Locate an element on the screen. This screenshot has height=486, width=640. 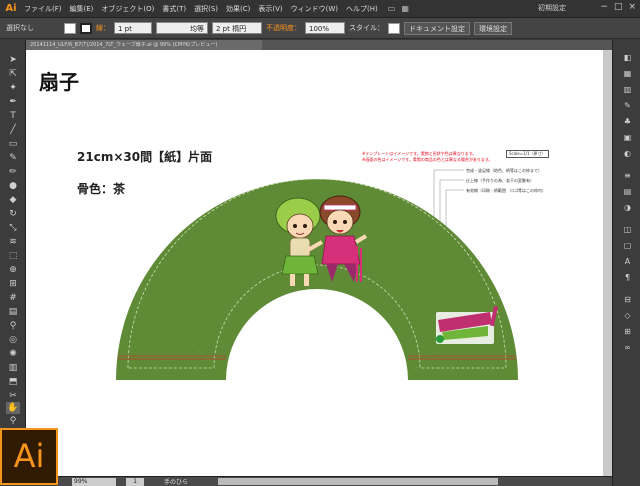
hand-tool-icon: ✋ is located at coordinates (13, 408).